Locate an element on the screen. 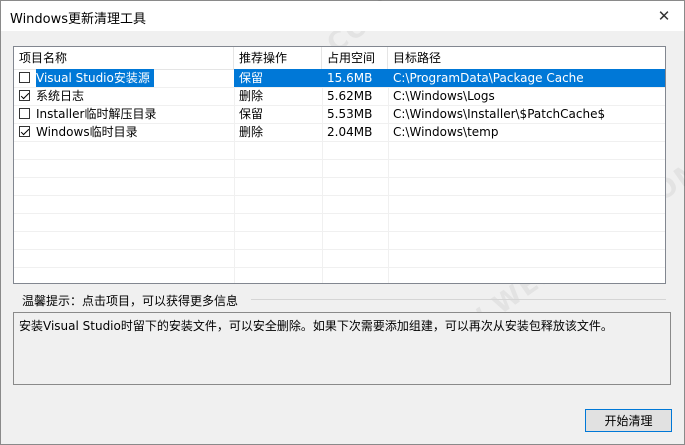  size-cell: 5.62MB is located at coordinates (350, 96).